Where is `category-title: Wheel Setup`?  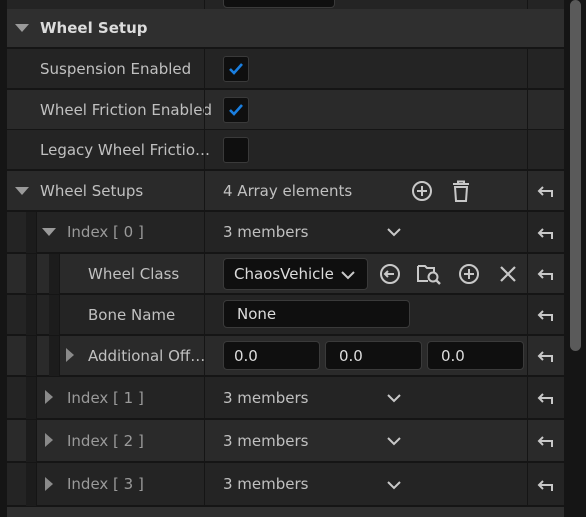 category-title: Wheel Setup is located at coordinates (94, 28).